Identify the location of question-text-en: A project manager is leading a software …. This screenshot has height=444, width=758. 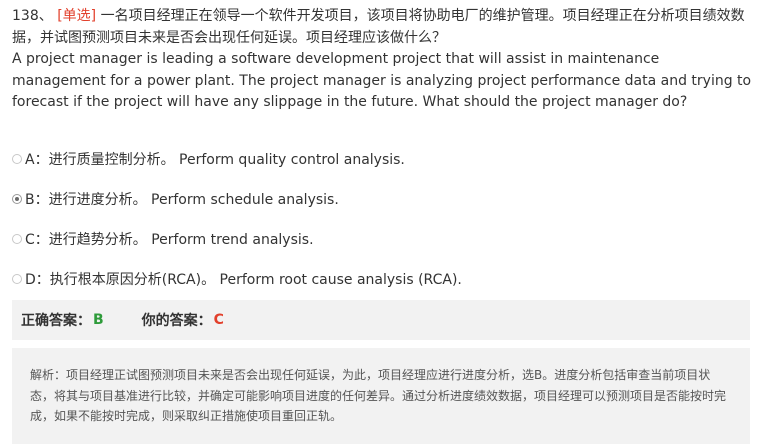
(382, 80).